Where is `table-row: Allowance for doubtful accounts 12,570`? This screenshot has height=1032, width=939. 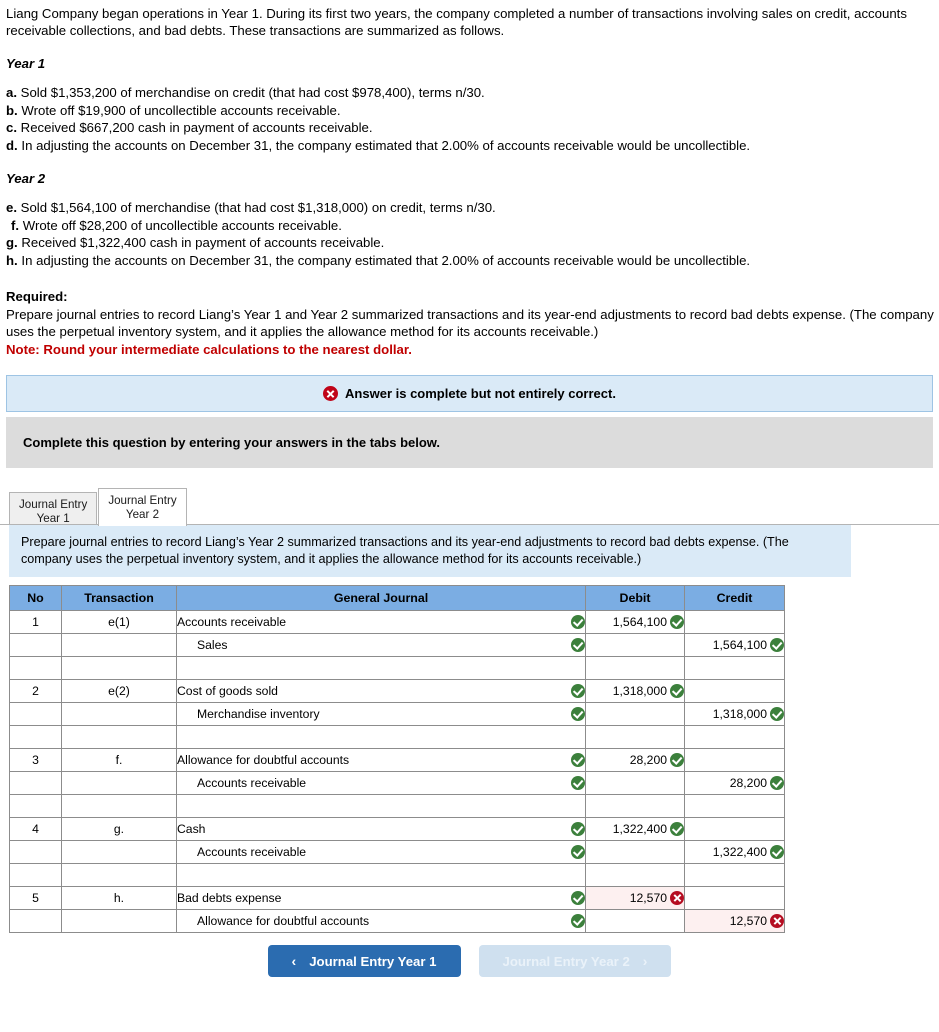 table-row: Allowance for doubtful accounts 12,570 is located at coordinates (397, 921).